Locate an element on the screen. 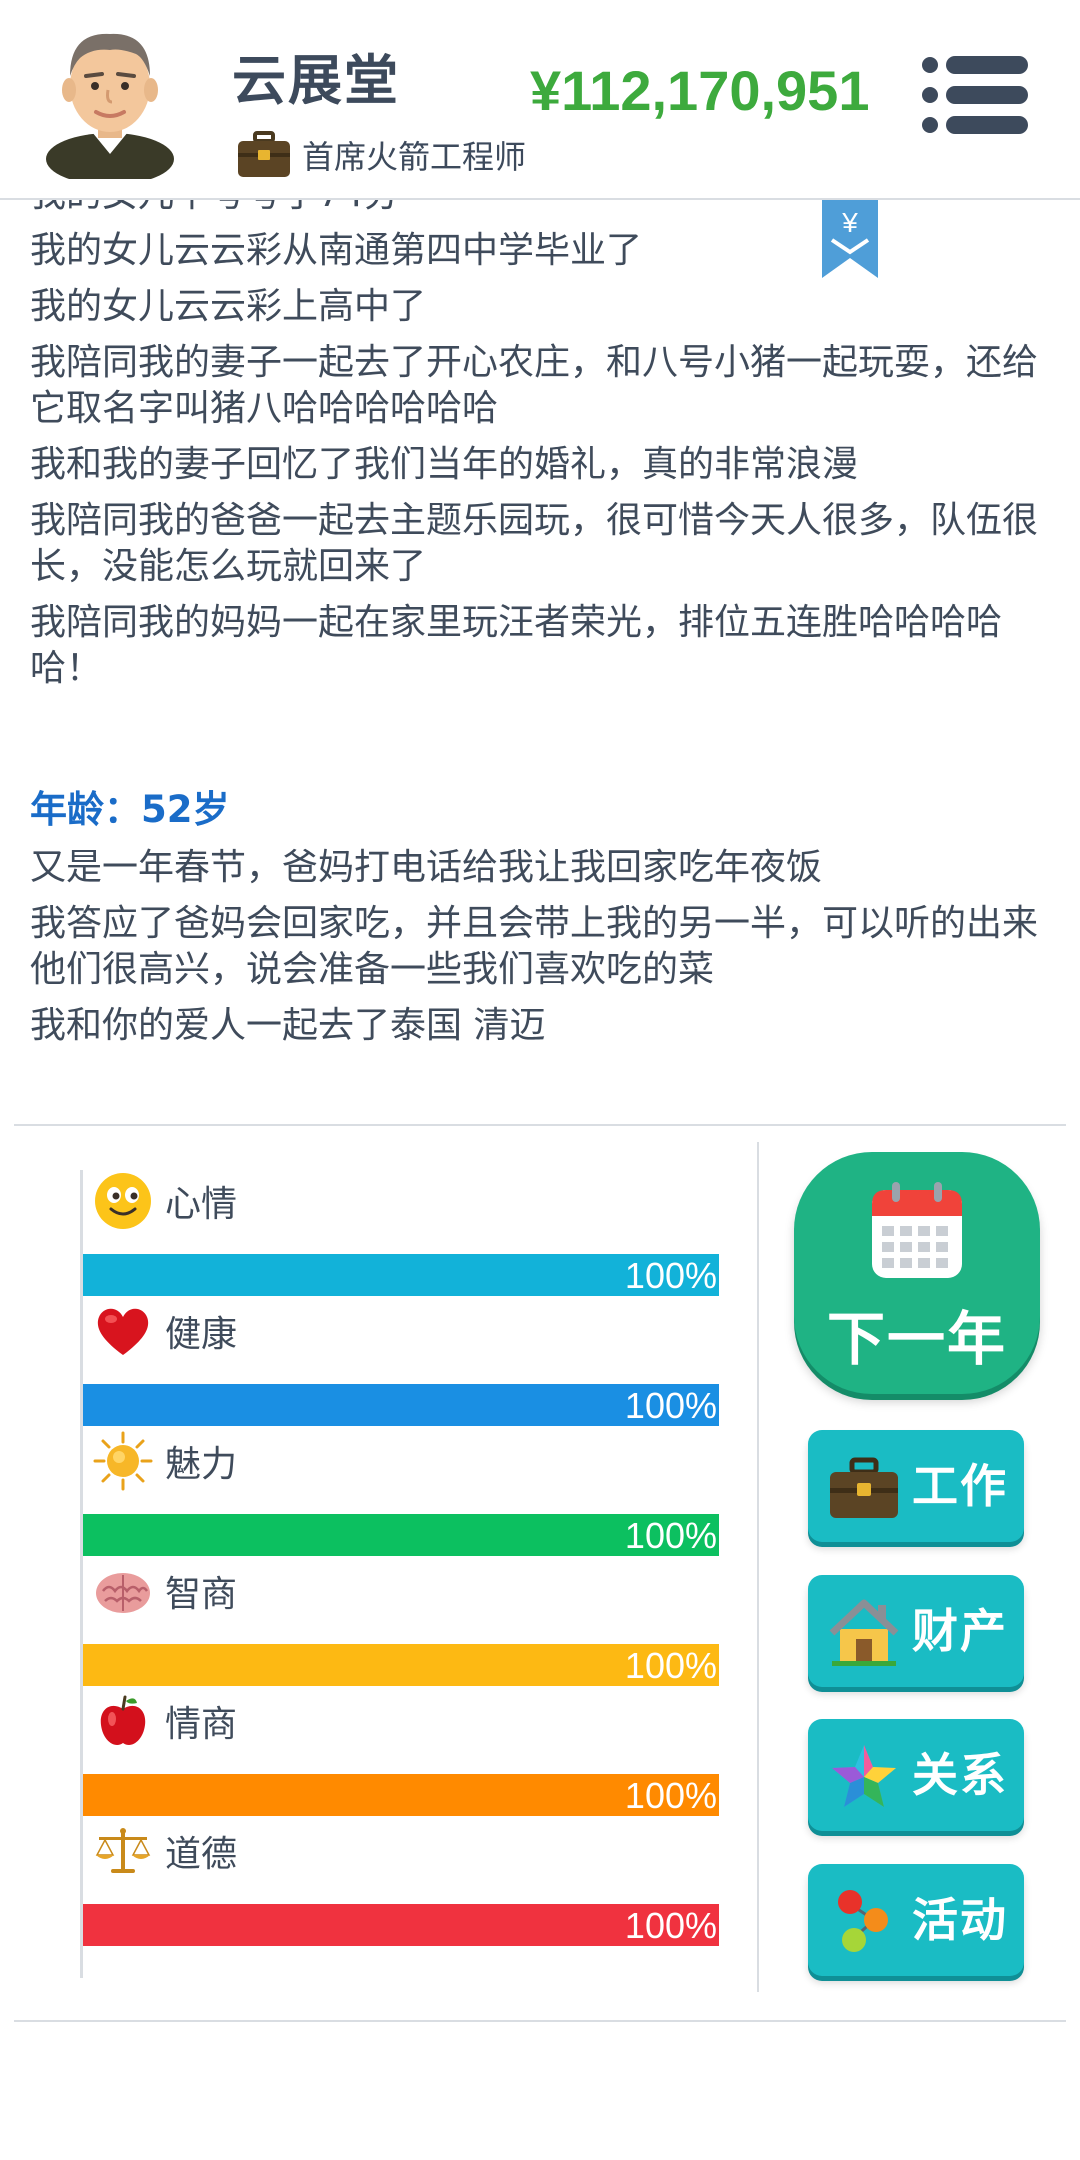 This screenshot has width=1080, height=2160. sun-icon is located at coordinates (123, 1461).